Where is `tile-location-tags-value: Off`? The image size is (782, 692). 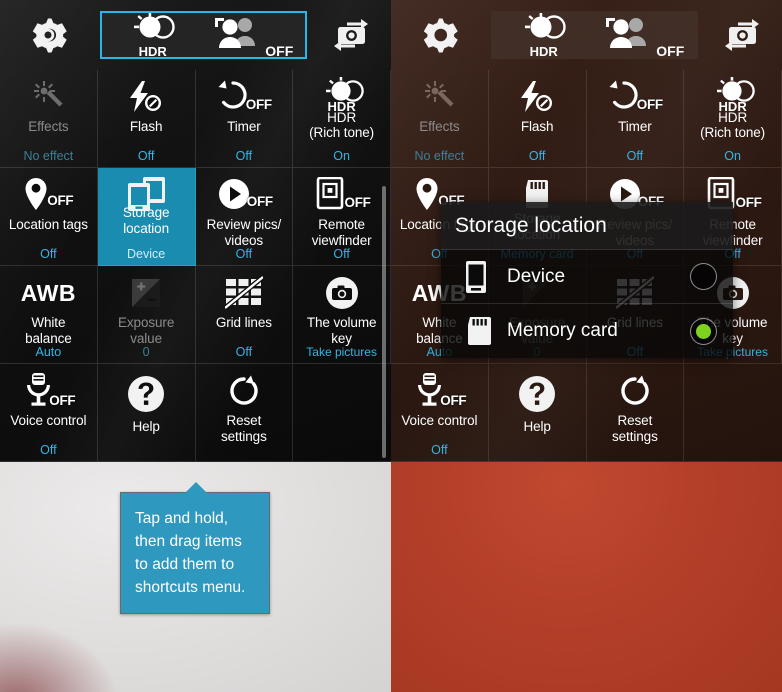 tile-location-tags-value: Off is located at coordinates (48, 254).